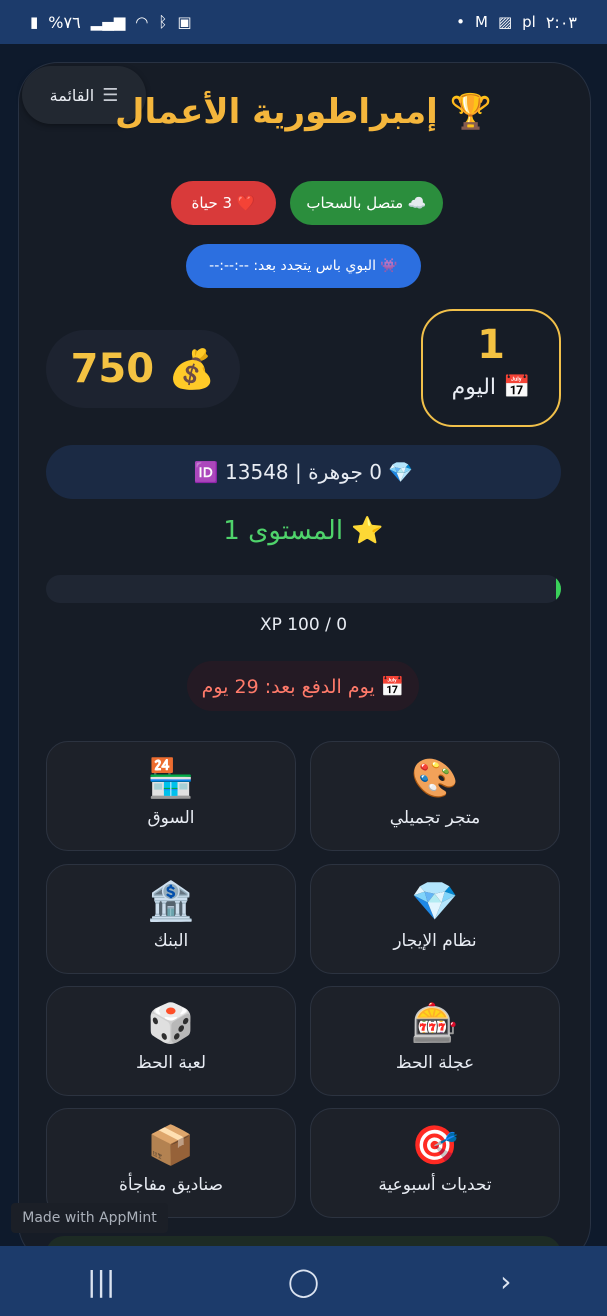 This screenshot has height=1316, width=607. I want to click on status-time: ٢:٠٣, so click(561, 22).